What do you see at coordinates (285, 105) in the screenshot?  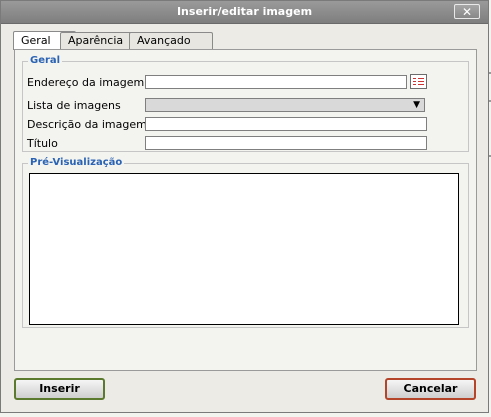 I see `image-list-select: ▼` at bounding box center [285, 105].